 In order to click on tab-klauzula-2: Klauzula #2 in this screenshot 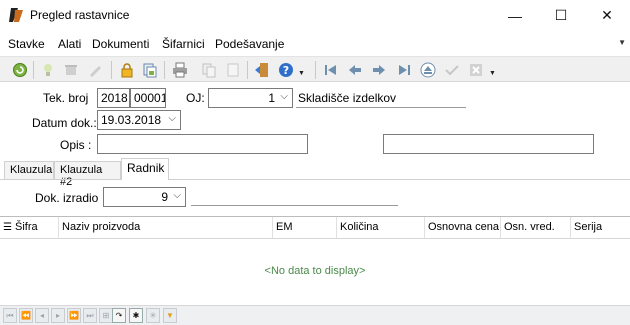, I will do `click(87, 174)`.